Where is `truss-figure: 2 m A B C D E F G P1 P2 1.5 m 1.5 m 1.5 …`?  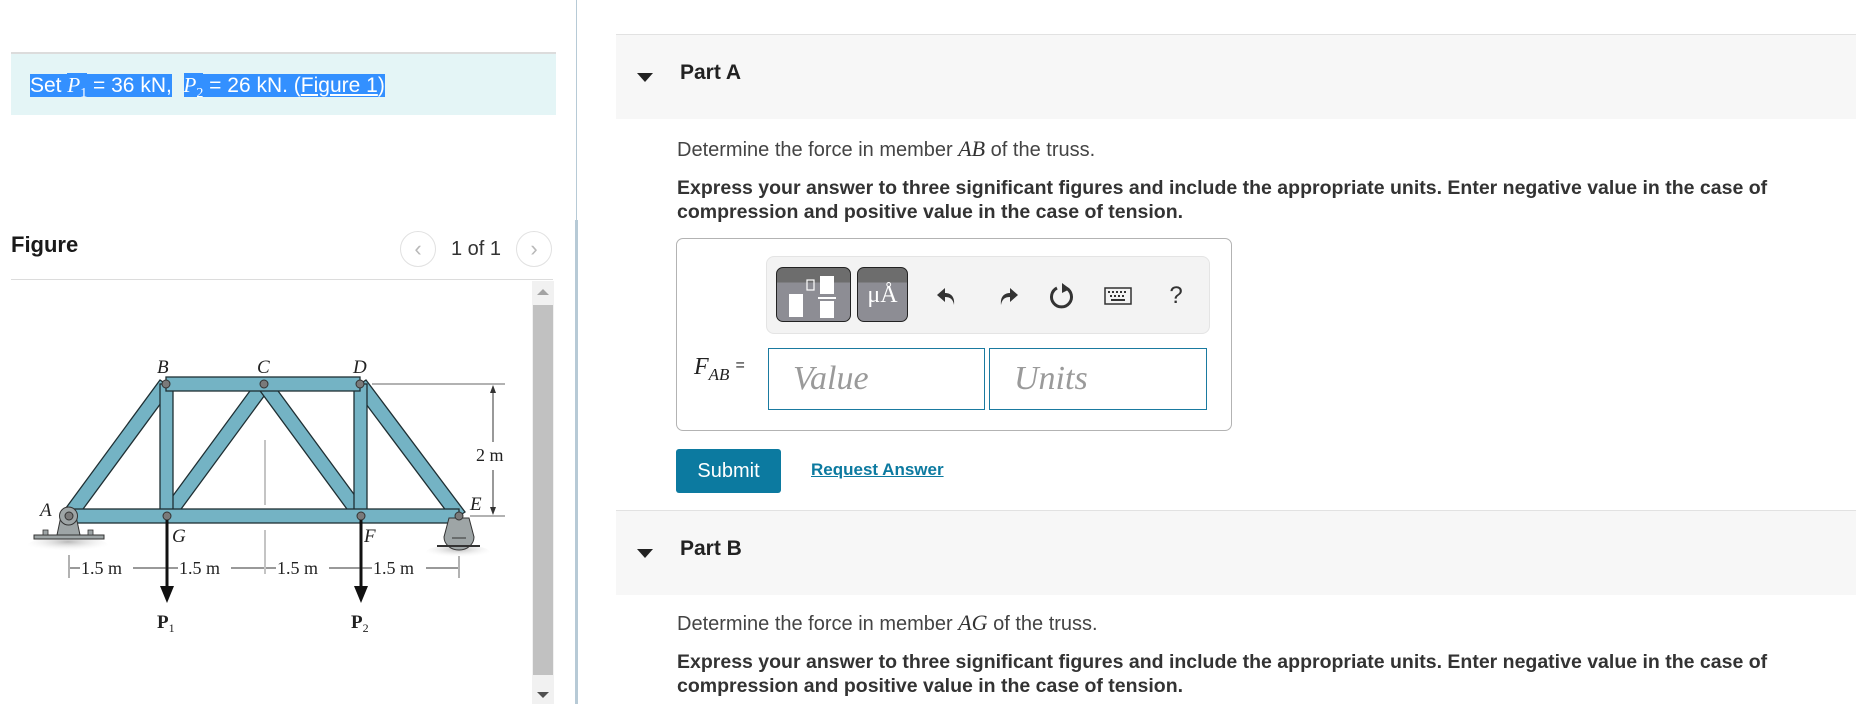 truss-figure: 2 m A B C D E F G P1 P2 1.5 m 1.5 m 1.5 … is located at coordinates (266, 496).